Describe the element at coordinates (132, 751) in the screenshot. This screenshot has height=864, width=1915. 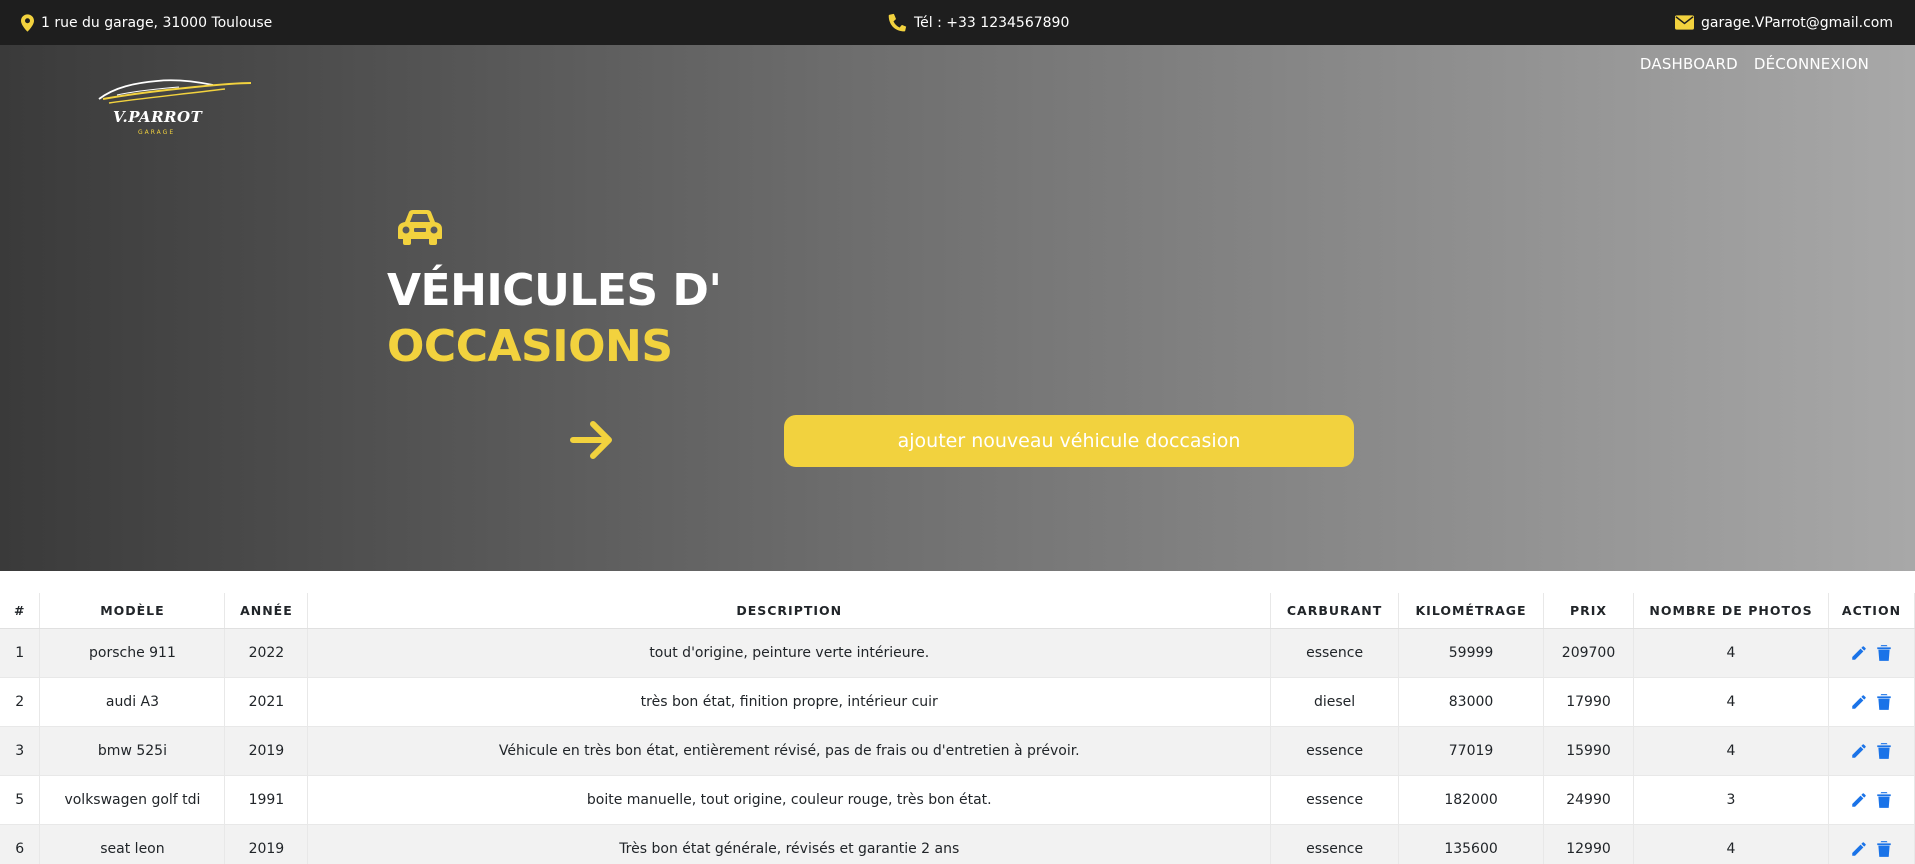
I see `cell-model: bmw 525i` at that location.